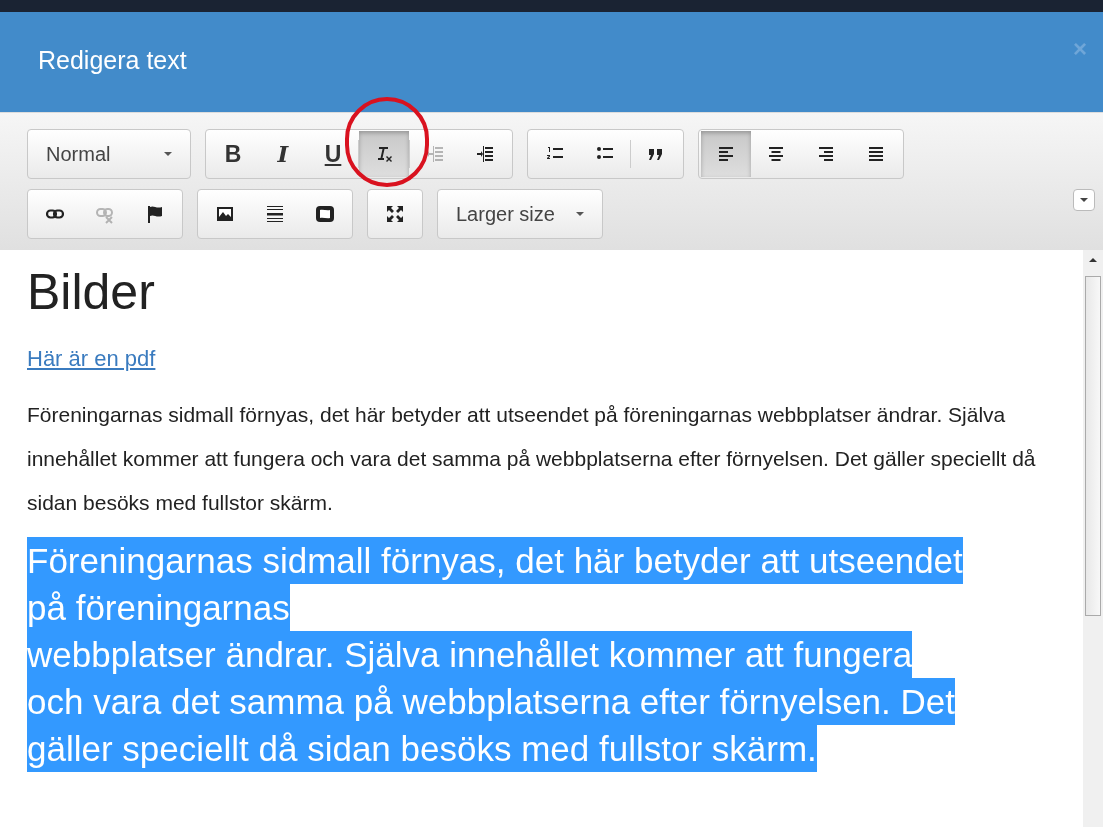  I want to click on heading: Bilder, so click(91, 292).